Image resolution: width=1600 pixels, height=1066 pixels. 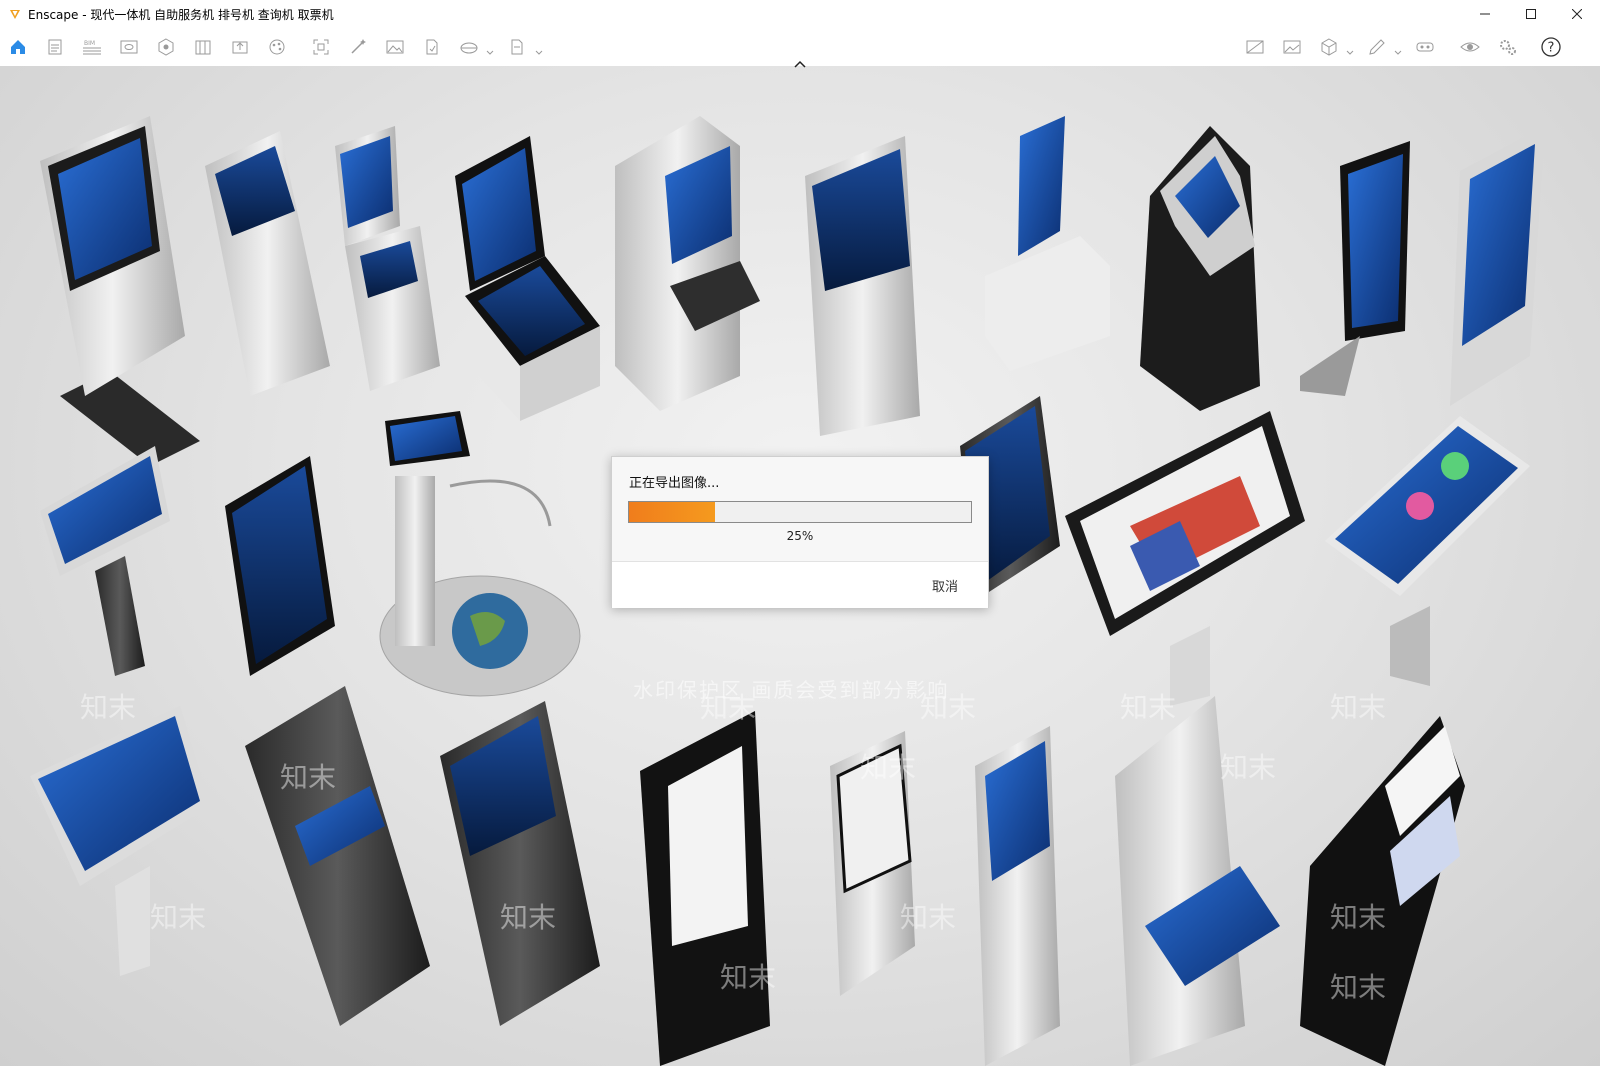 I want to click on settings-icon, so click(x=1507, y=47).